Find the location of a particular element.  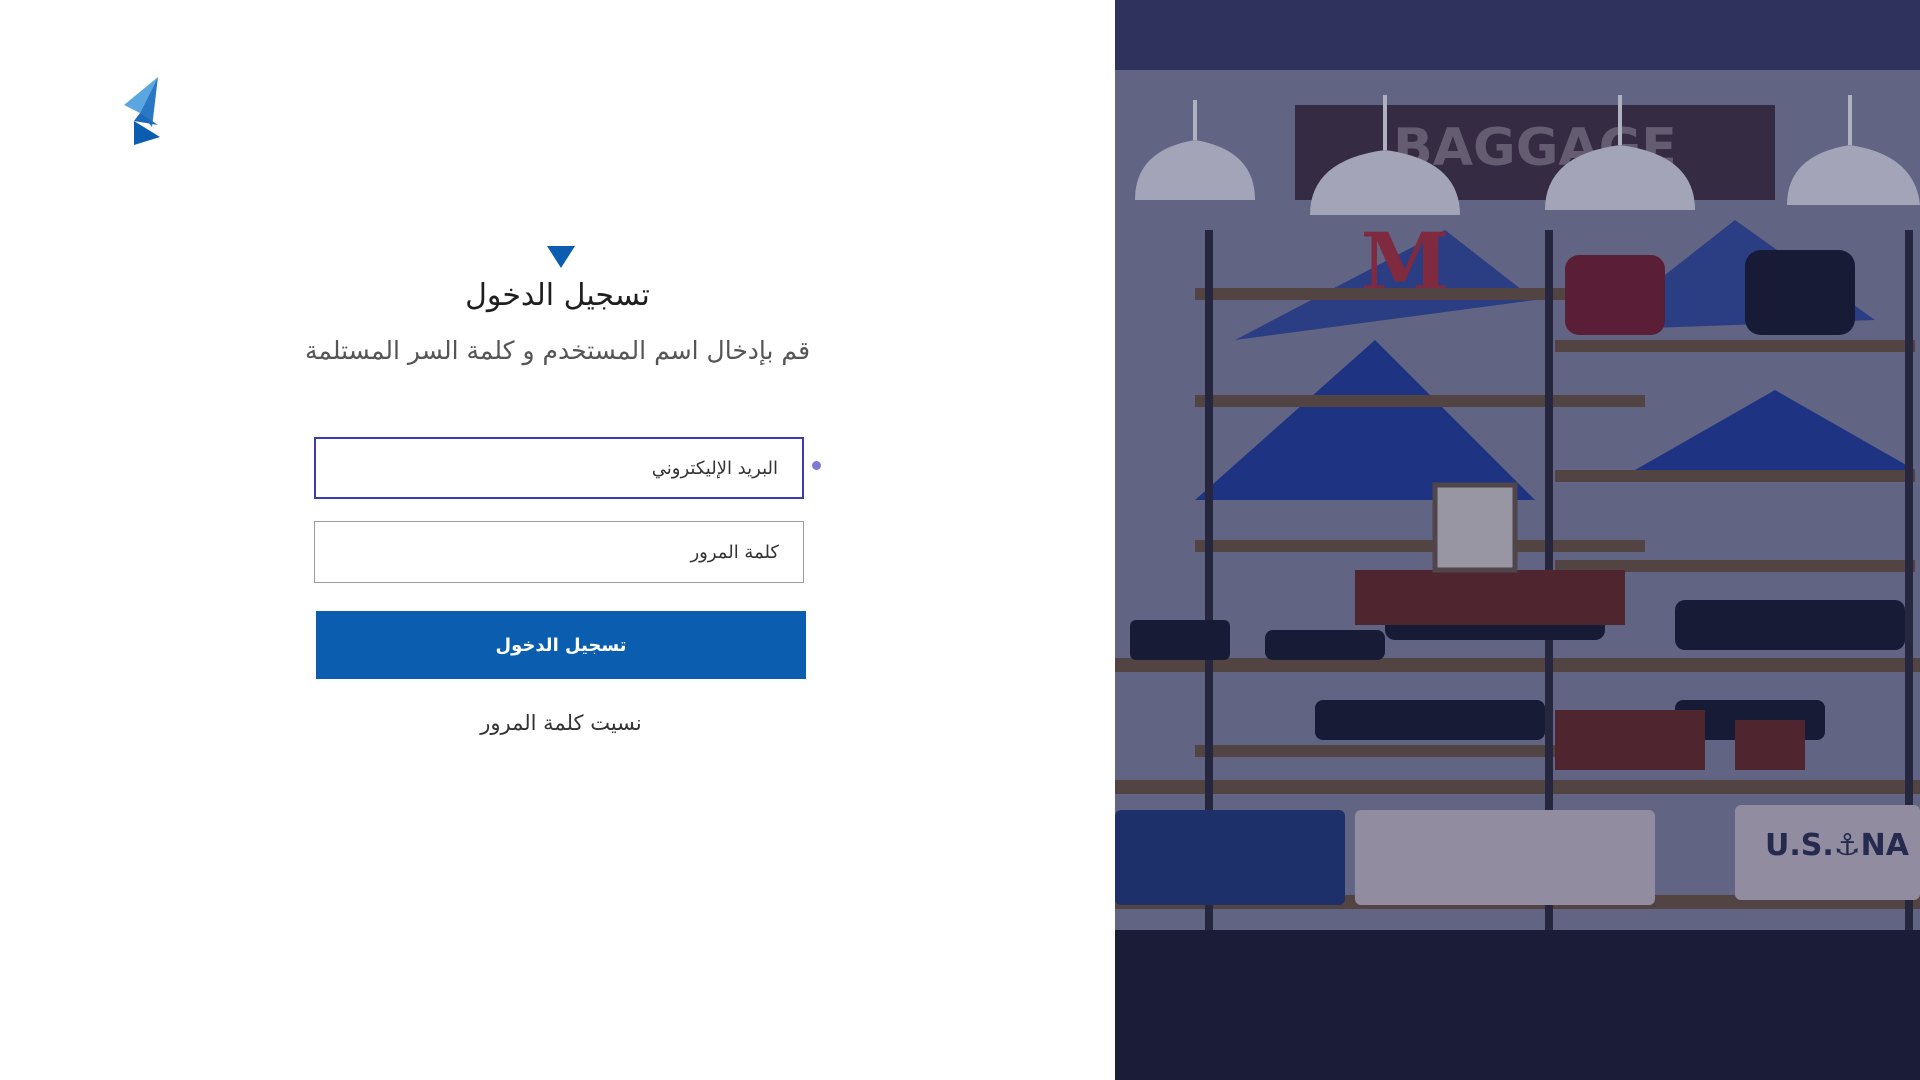

forgot-password-link: نسيت كلمة المرور is located at coordinates (561, 723).